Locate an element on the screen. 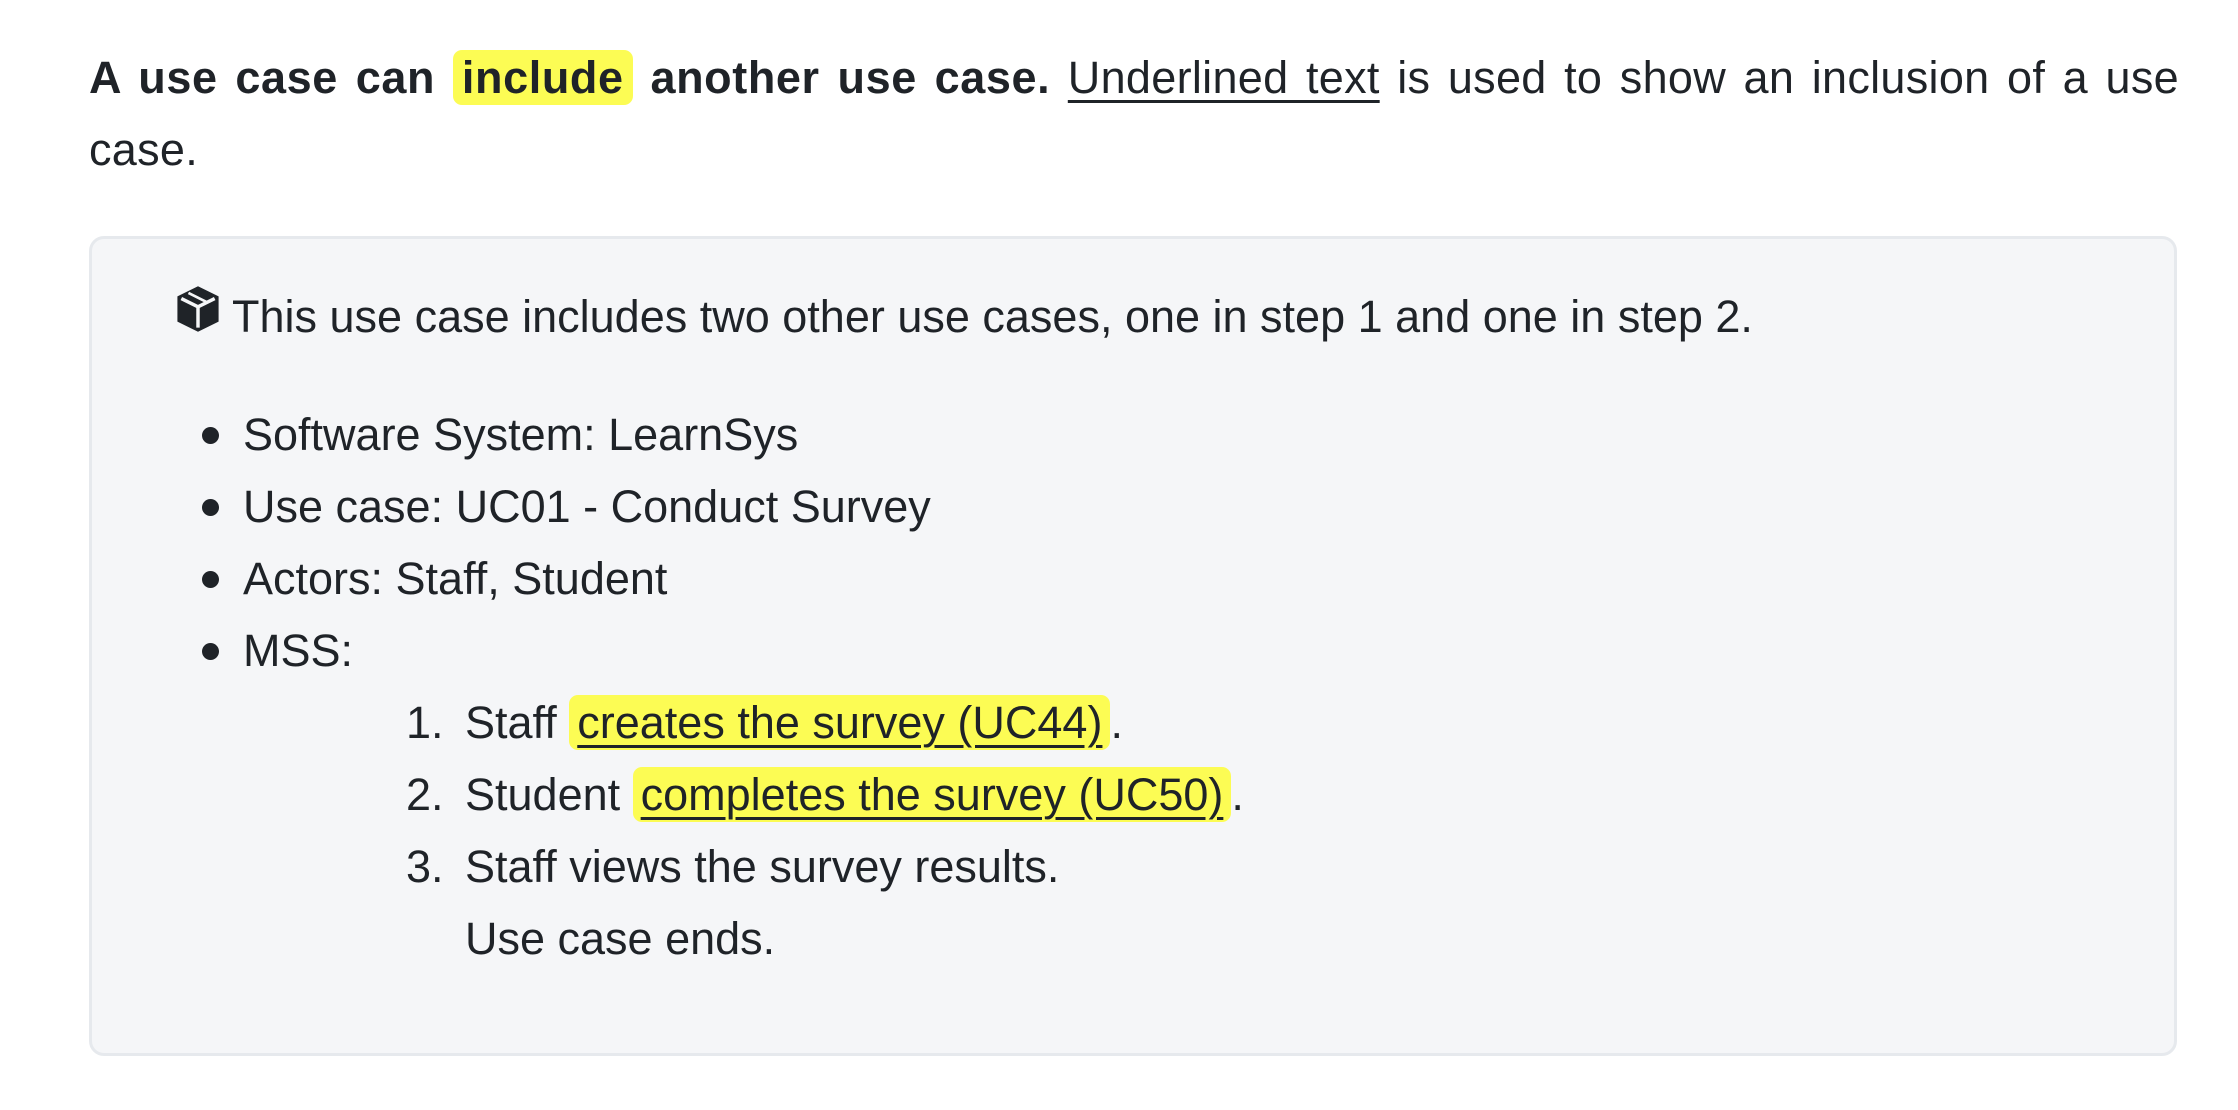 The image size is (2238, 1110). detail-actors: Actors: Staff, Student is located at coordinates (455, 578).